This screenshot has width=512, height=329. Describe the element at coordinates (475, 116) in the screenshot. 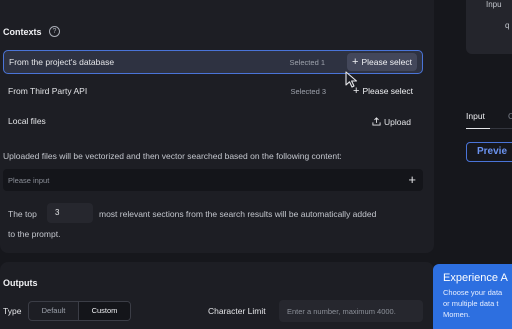

I see `tab-input: Input` at that location.